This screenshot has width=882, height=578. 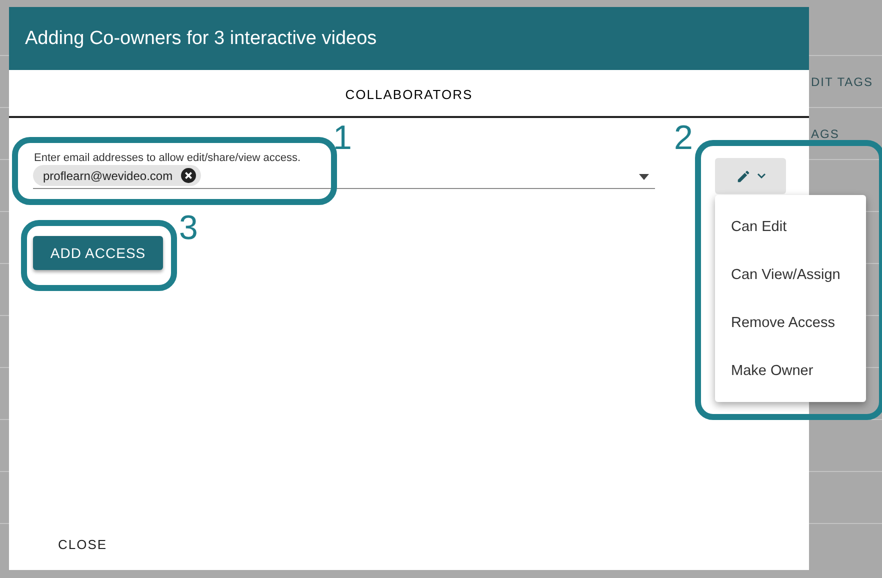 What do you see at coordinates (98, 253) in the screenshot?
I see `add-access-button: ADD ACCESS` at bounding box center [98, 253].